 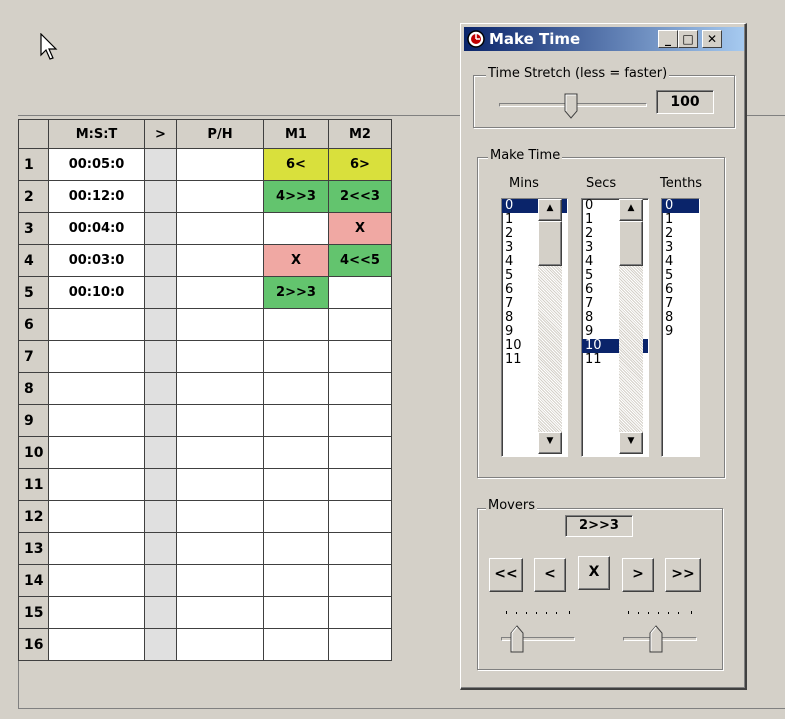 I want to click on grid-header-ph: P/H, so click(x=220, y=134).